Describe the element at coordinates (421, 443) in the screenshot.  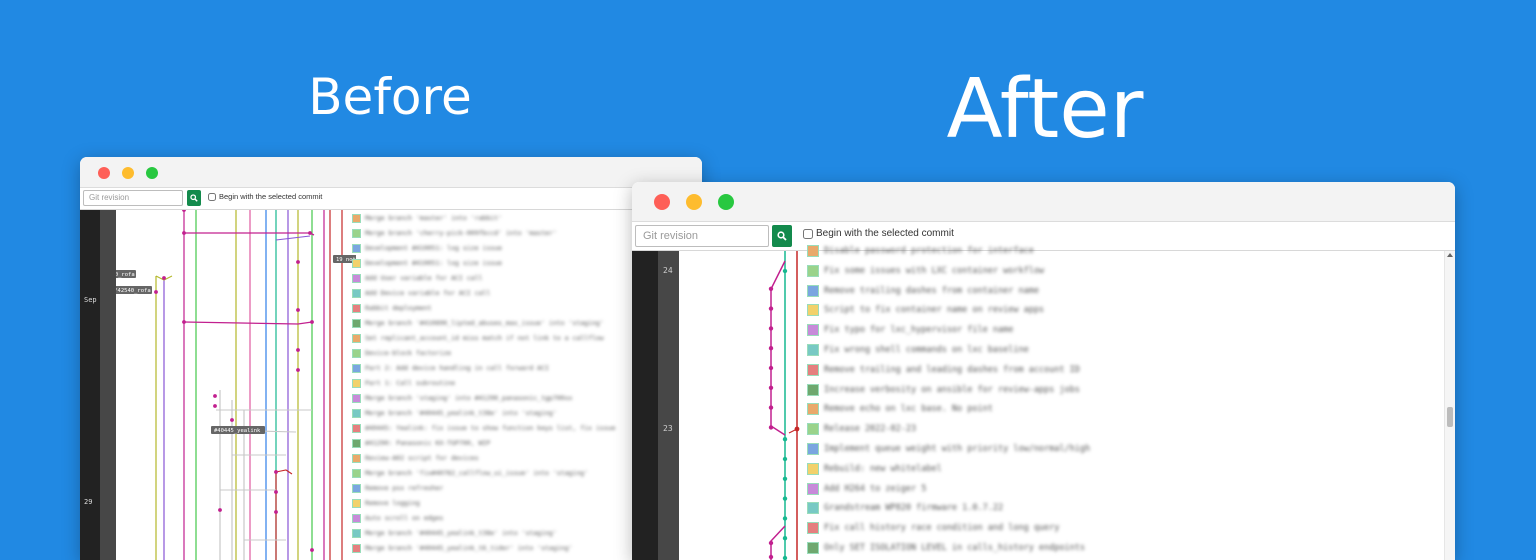
I see `commit-row: #41290: Panasonic KX-TGP700, WIP` at that location.